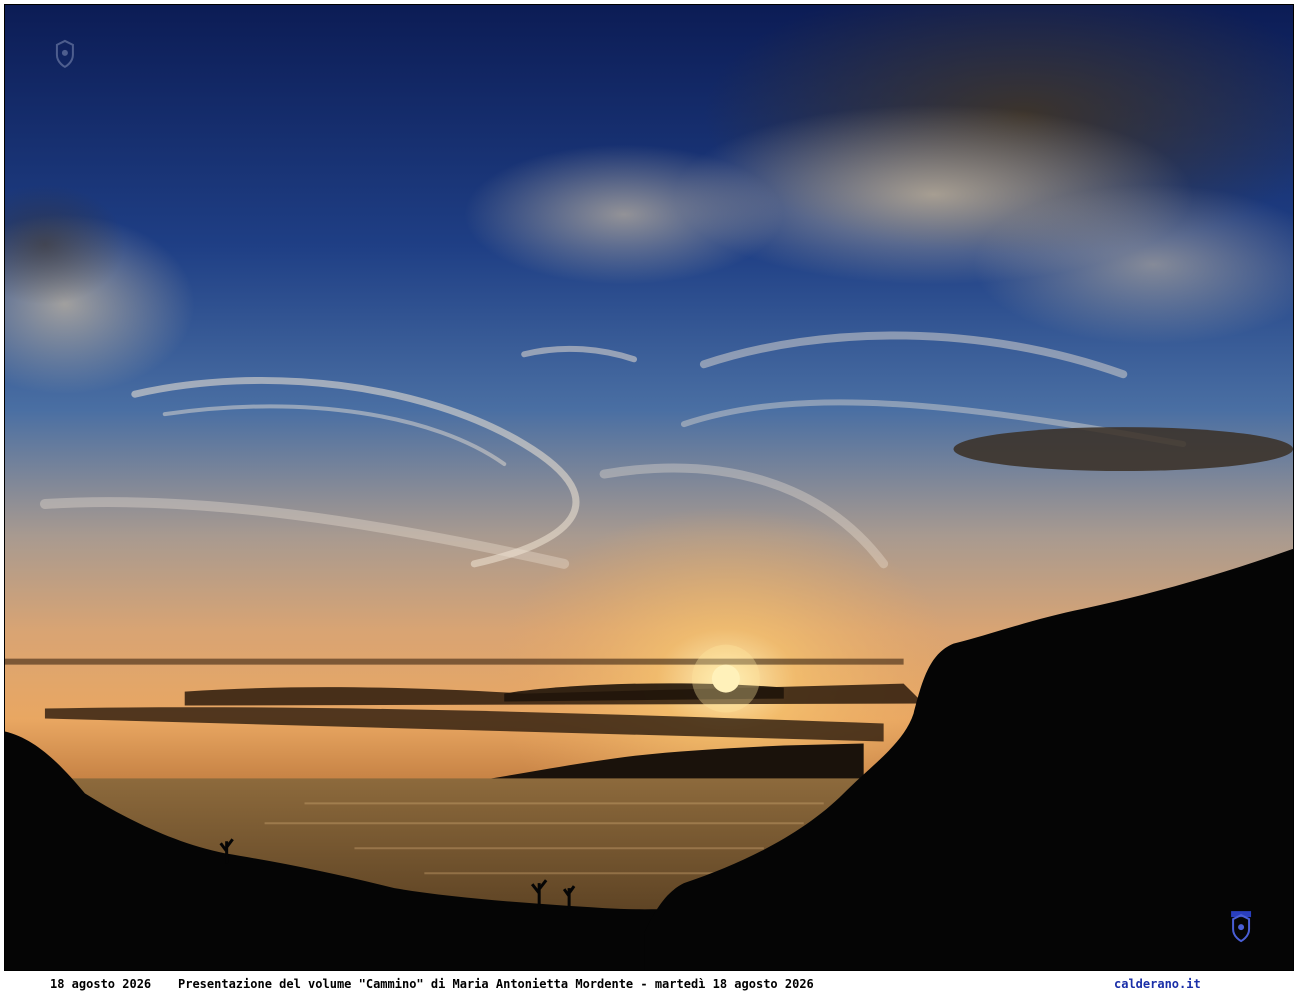  I want to click on site-link: calderano.it, so click(1157, 984).